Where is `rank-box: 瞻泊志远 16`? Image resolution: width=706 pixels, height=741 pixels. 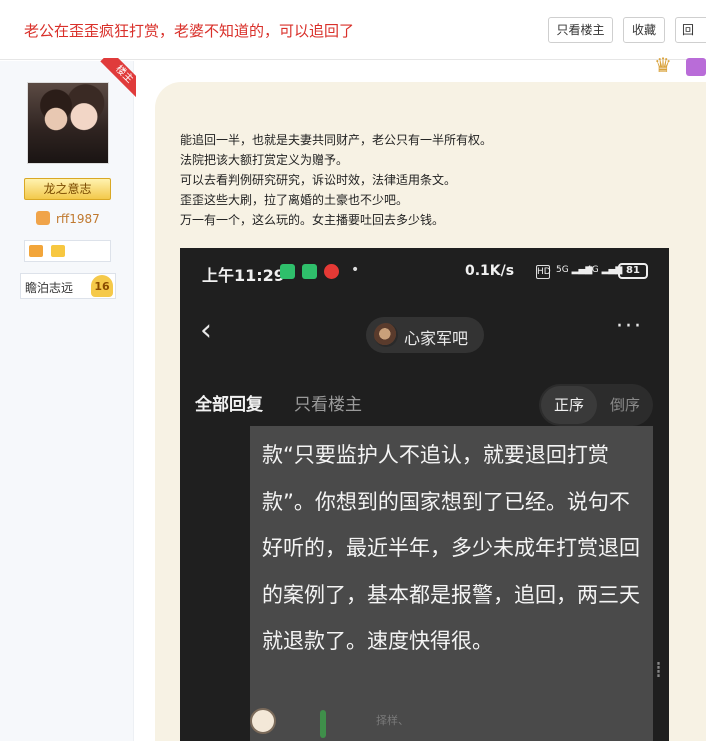 rank-box: 瞻泊志远 16 is located at coordinates (68, 286).